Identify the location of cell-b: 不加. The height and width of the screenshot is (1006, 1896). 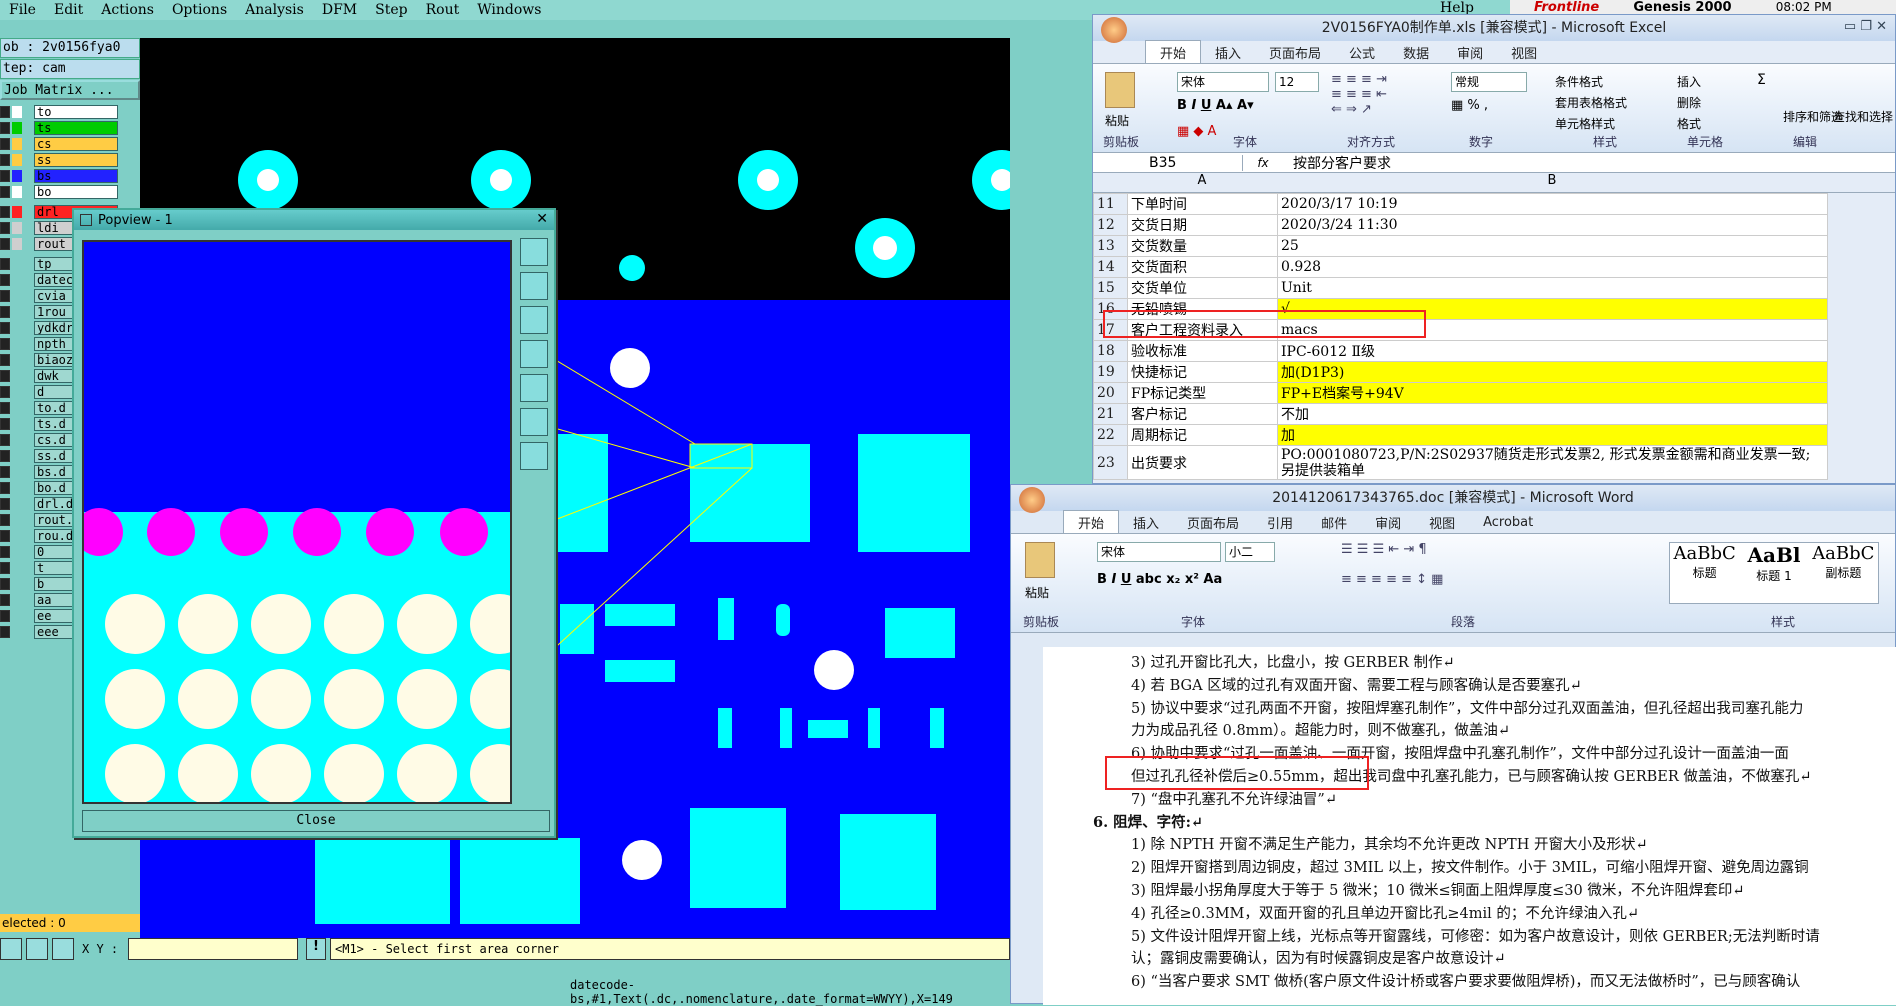
(1552, 414).